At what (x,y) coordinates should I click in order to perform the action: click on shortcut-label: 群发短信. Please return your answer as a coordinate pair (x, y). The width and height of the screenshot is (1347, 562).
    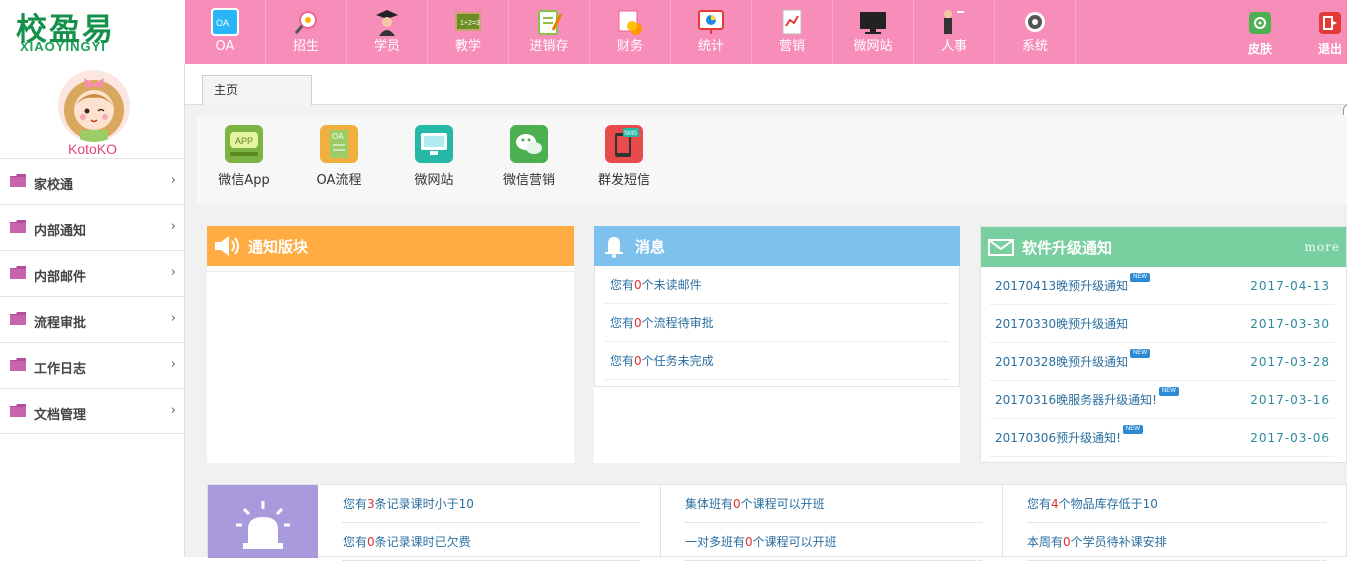
    Looking at the image, I should click on (623, 180).